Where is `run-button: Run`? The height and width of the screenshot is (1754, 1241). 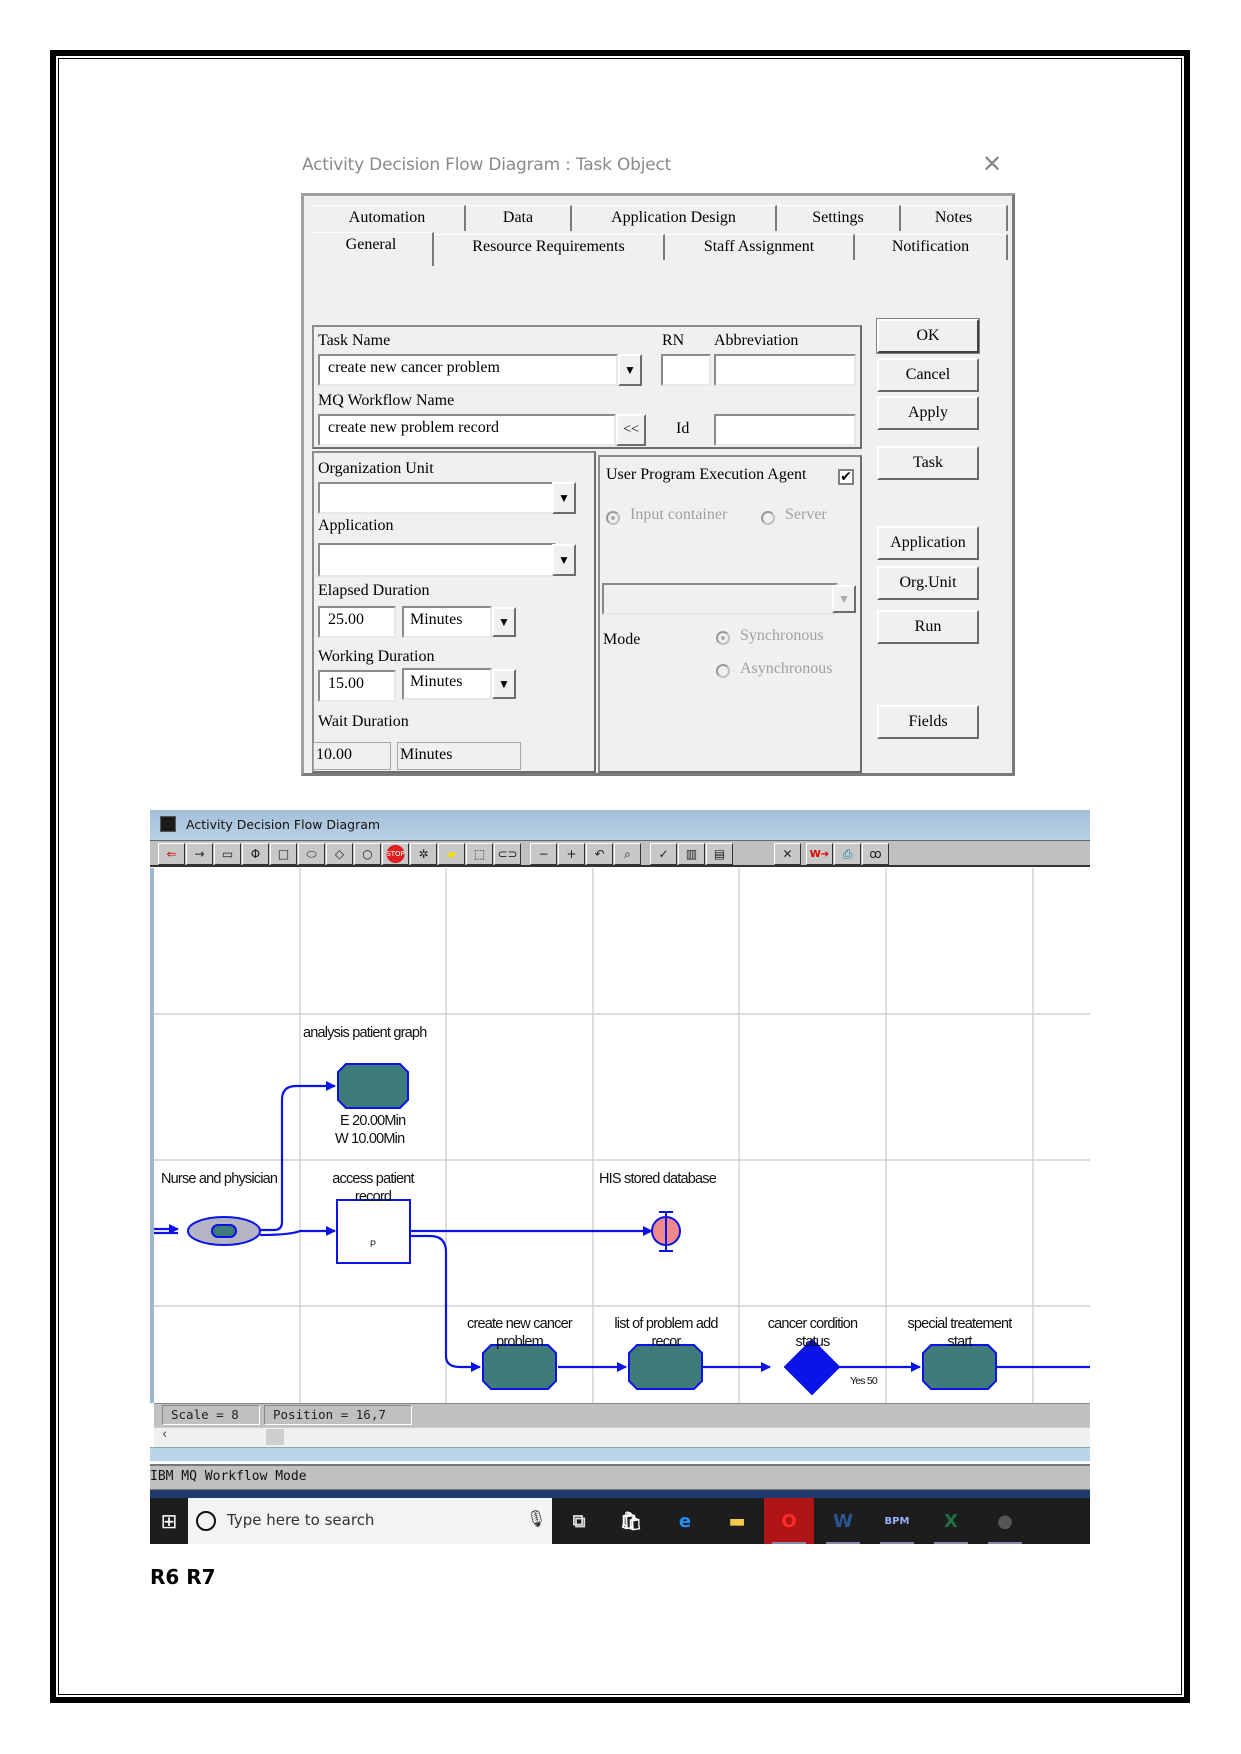 run-button: Run is located at coordinates (928, 627).